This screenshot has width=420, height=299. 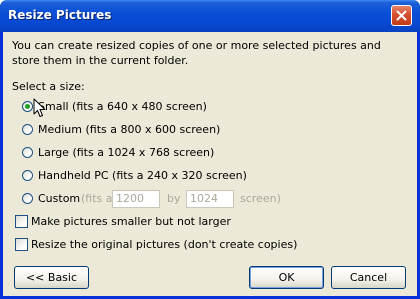 What do you see at coordinates (27, 175) in the screenshot?
I see `radio-handheld-button` at bounding box center [27, 175].